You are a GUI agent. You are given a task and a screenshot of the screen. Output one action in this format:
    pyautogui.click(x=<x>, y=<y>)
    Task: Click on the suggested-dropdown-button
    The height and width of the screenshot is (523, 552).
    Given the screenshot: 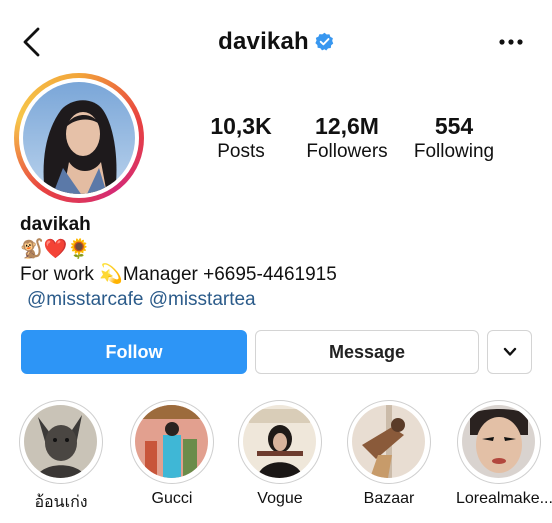 What is the action you would take?
    pyautogui.click(x=509, y=352)
    